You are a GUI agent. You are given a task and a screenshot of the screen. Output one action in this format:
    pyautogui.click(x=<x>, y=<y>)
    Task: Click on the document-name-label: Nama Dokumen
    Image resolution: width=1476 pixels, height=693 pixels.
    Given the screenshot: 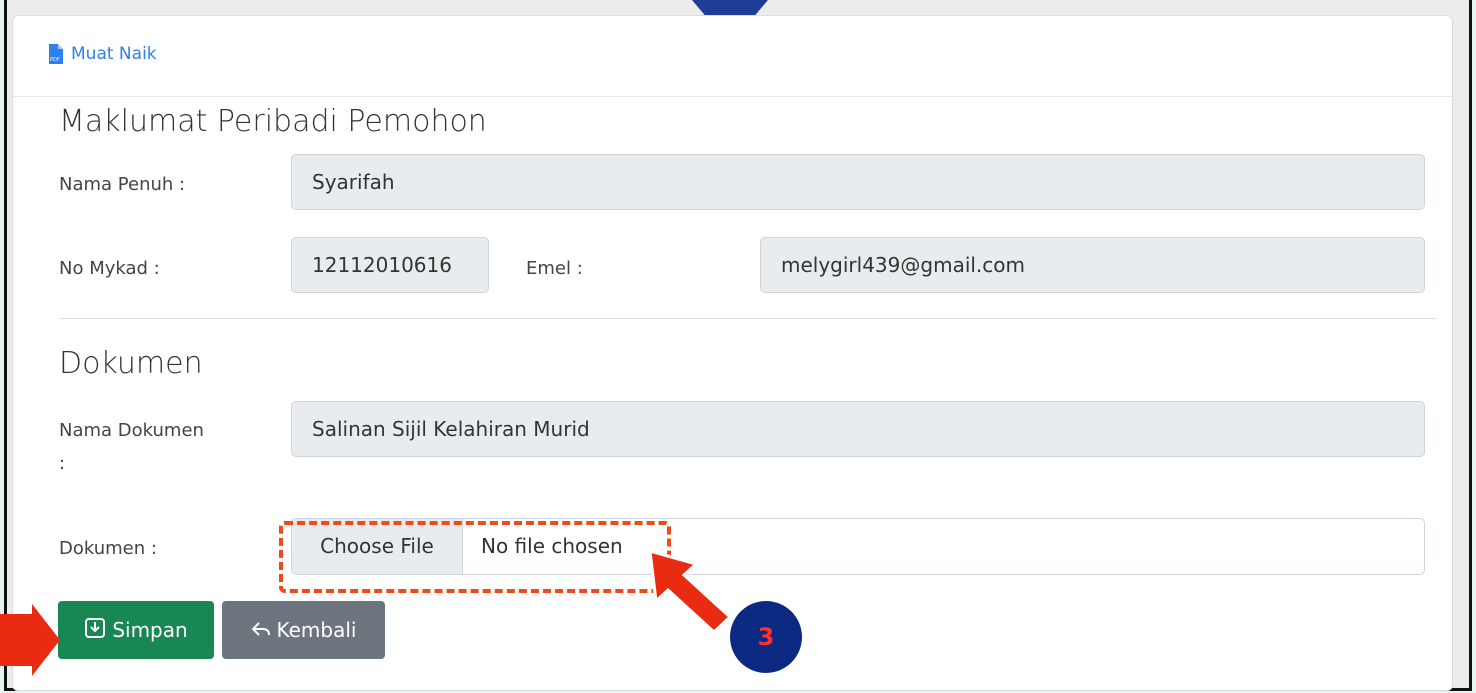 What is the action you would take?
    pyautogui.click(x=131, y=430)
    